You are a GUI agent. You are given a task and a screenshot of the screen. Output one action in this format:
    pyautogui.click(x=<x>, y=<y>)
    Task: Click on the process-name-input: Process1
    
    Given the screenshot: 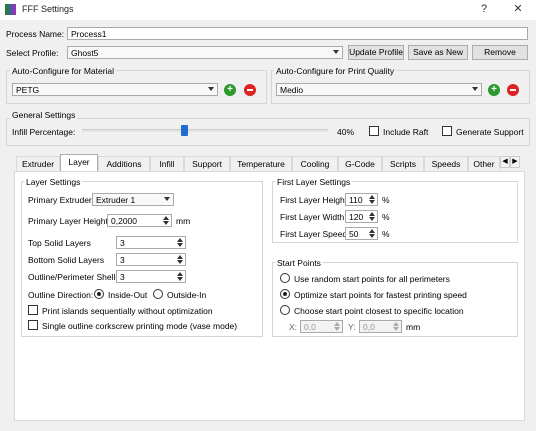 What is the action you would take?
    pyautogui.click(x=297, y=33)
    